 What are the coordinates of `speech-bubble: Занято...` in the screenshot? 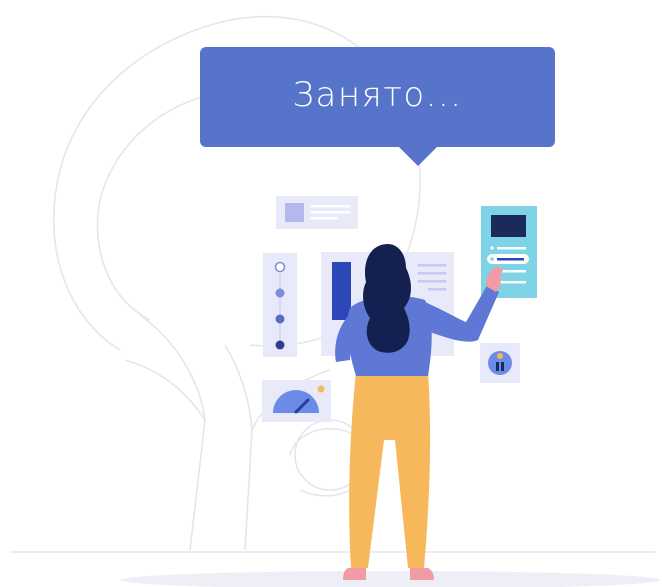 It's located at (377, 97).